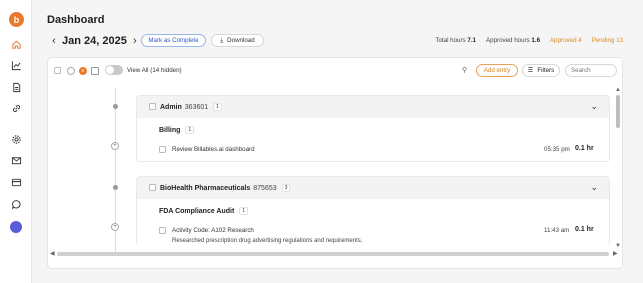  What do you see at coordinates (618, 111) in the screenshot?
I see `vertical-scroll-thumb` at bounding box center [618, 111].